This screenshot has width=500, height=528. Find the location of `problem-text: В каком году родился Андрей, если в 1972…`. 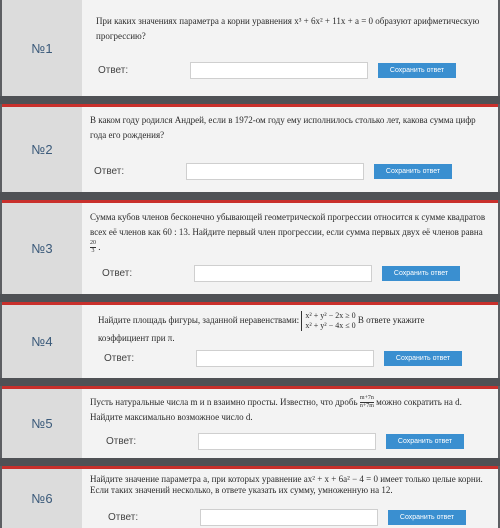

problem-text: В каком году родился Андрей, если в 1972… is located at coordinates (283, 127).